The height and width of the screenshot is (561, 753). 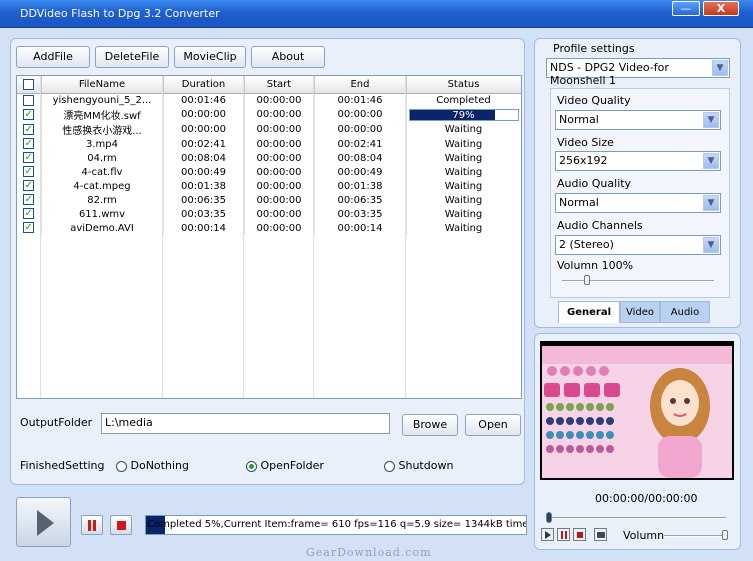 I want to click on tab-audio: Audio, so click(x=685, y=312).